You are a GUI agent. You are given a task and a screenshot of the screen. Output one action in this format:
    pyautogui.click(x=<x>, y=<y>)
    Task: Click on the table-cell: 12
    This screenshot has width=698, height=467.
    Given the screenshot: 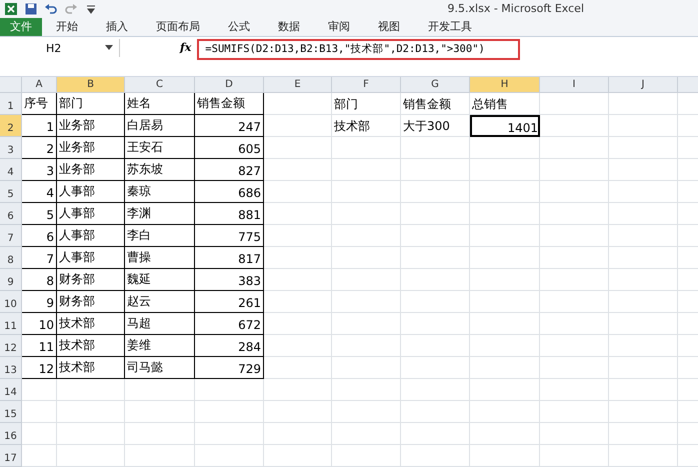 What is the action you would take?
    pyautogui.click(x=39, y=368)
    